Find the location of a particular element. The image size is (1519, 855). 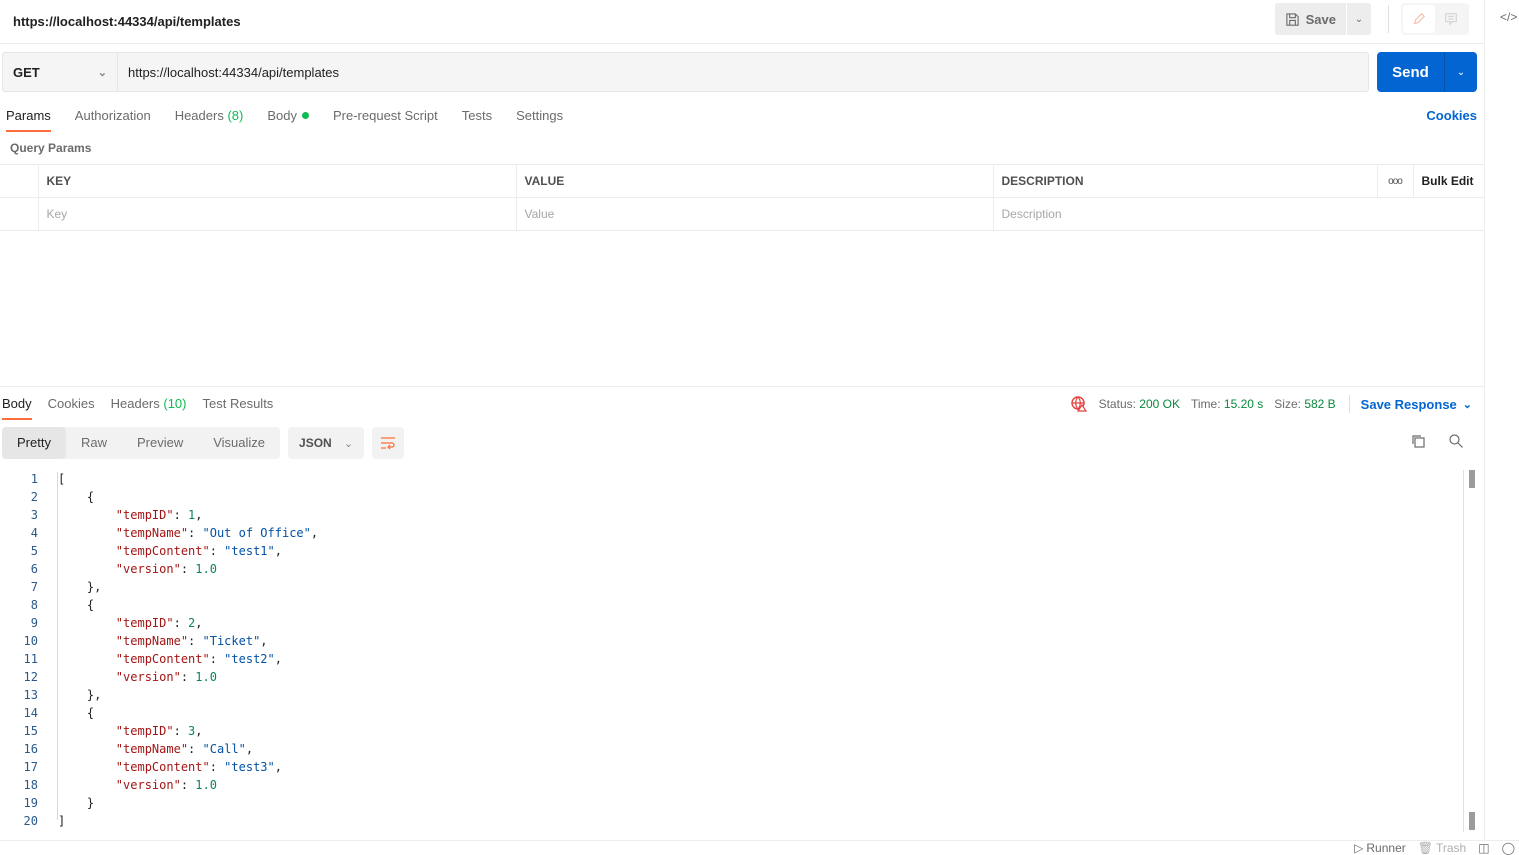

url-input: https://localhost:44334/api/templates is located at coordinates (743, 72).